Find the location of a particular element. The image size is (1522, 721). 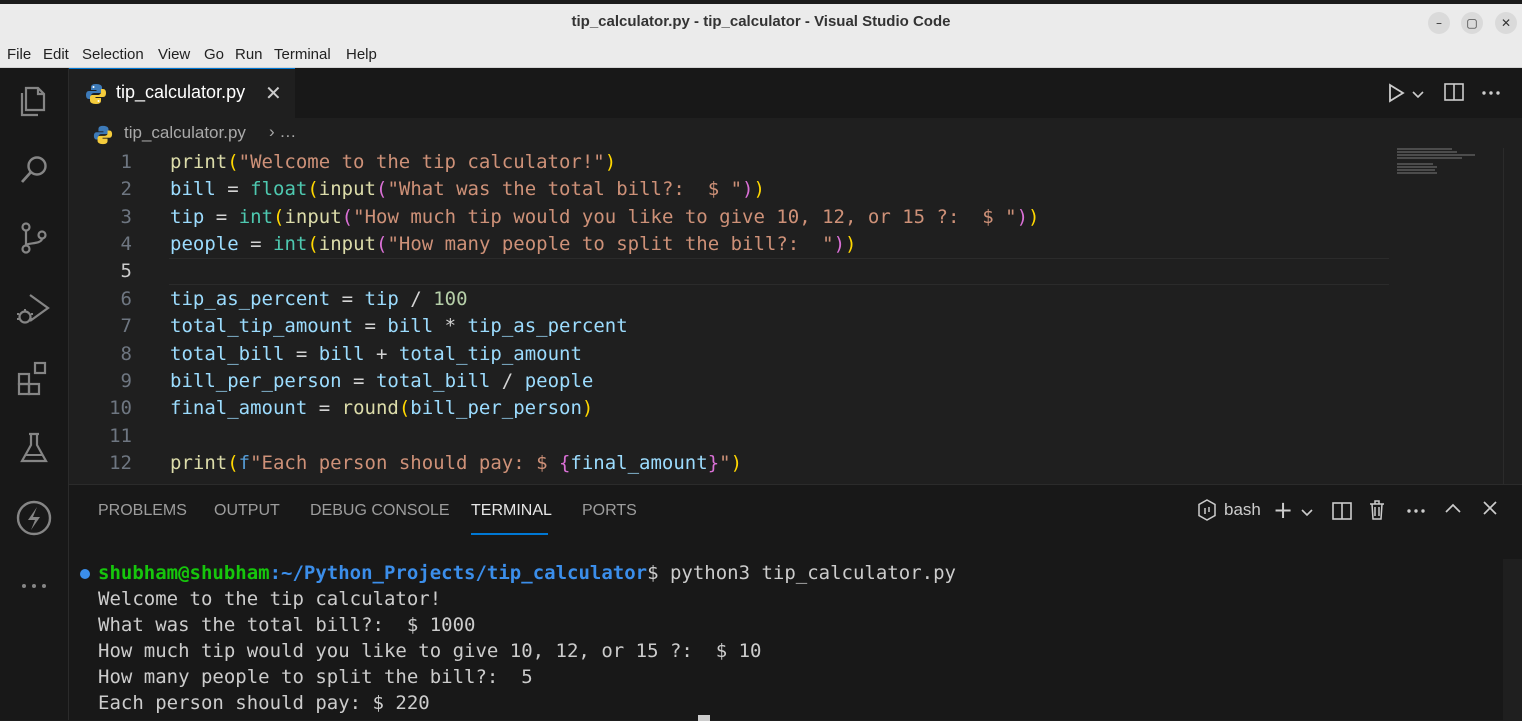

menu-selection: Selection is located at coordinates (113, 54).